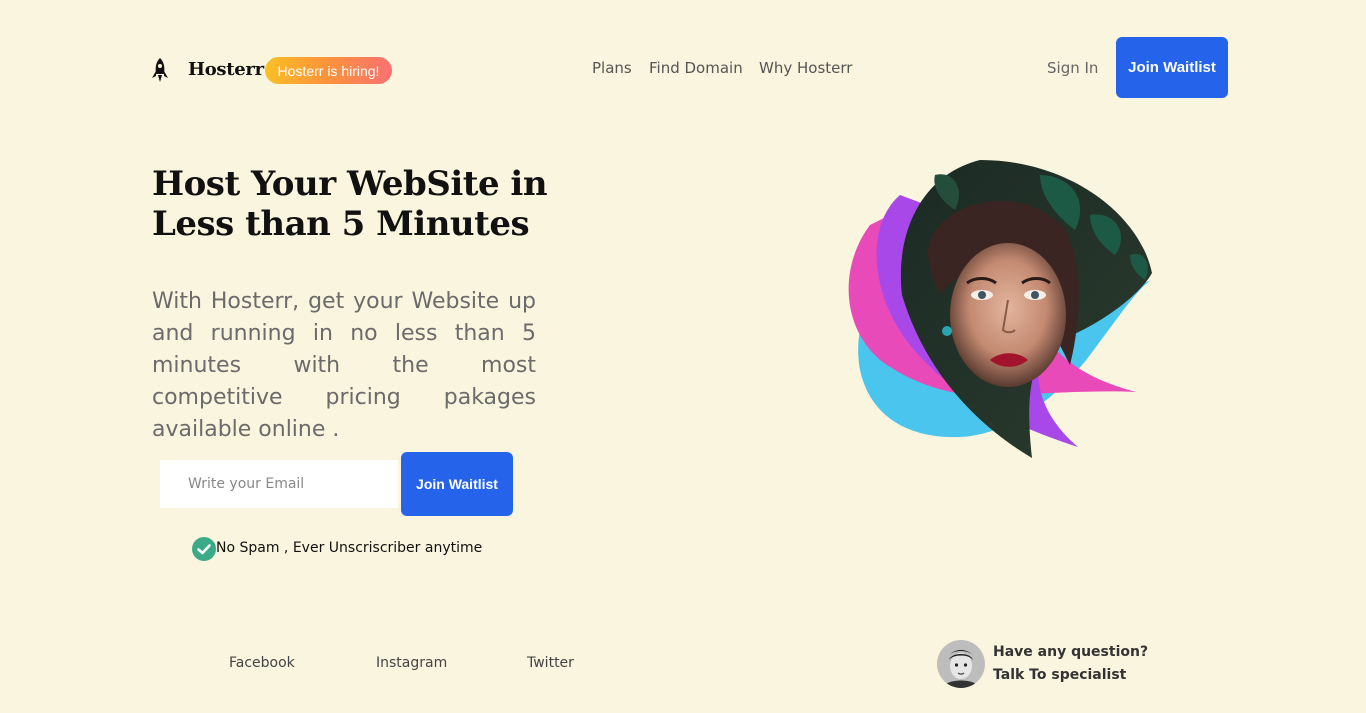 This screenshot has height=713, width=1366. What do you see at coordinates (1059, 675) in the screenshot?
I see `talk-to-specialist-link: Talk To specialist` at bounding box center [1059, 675].